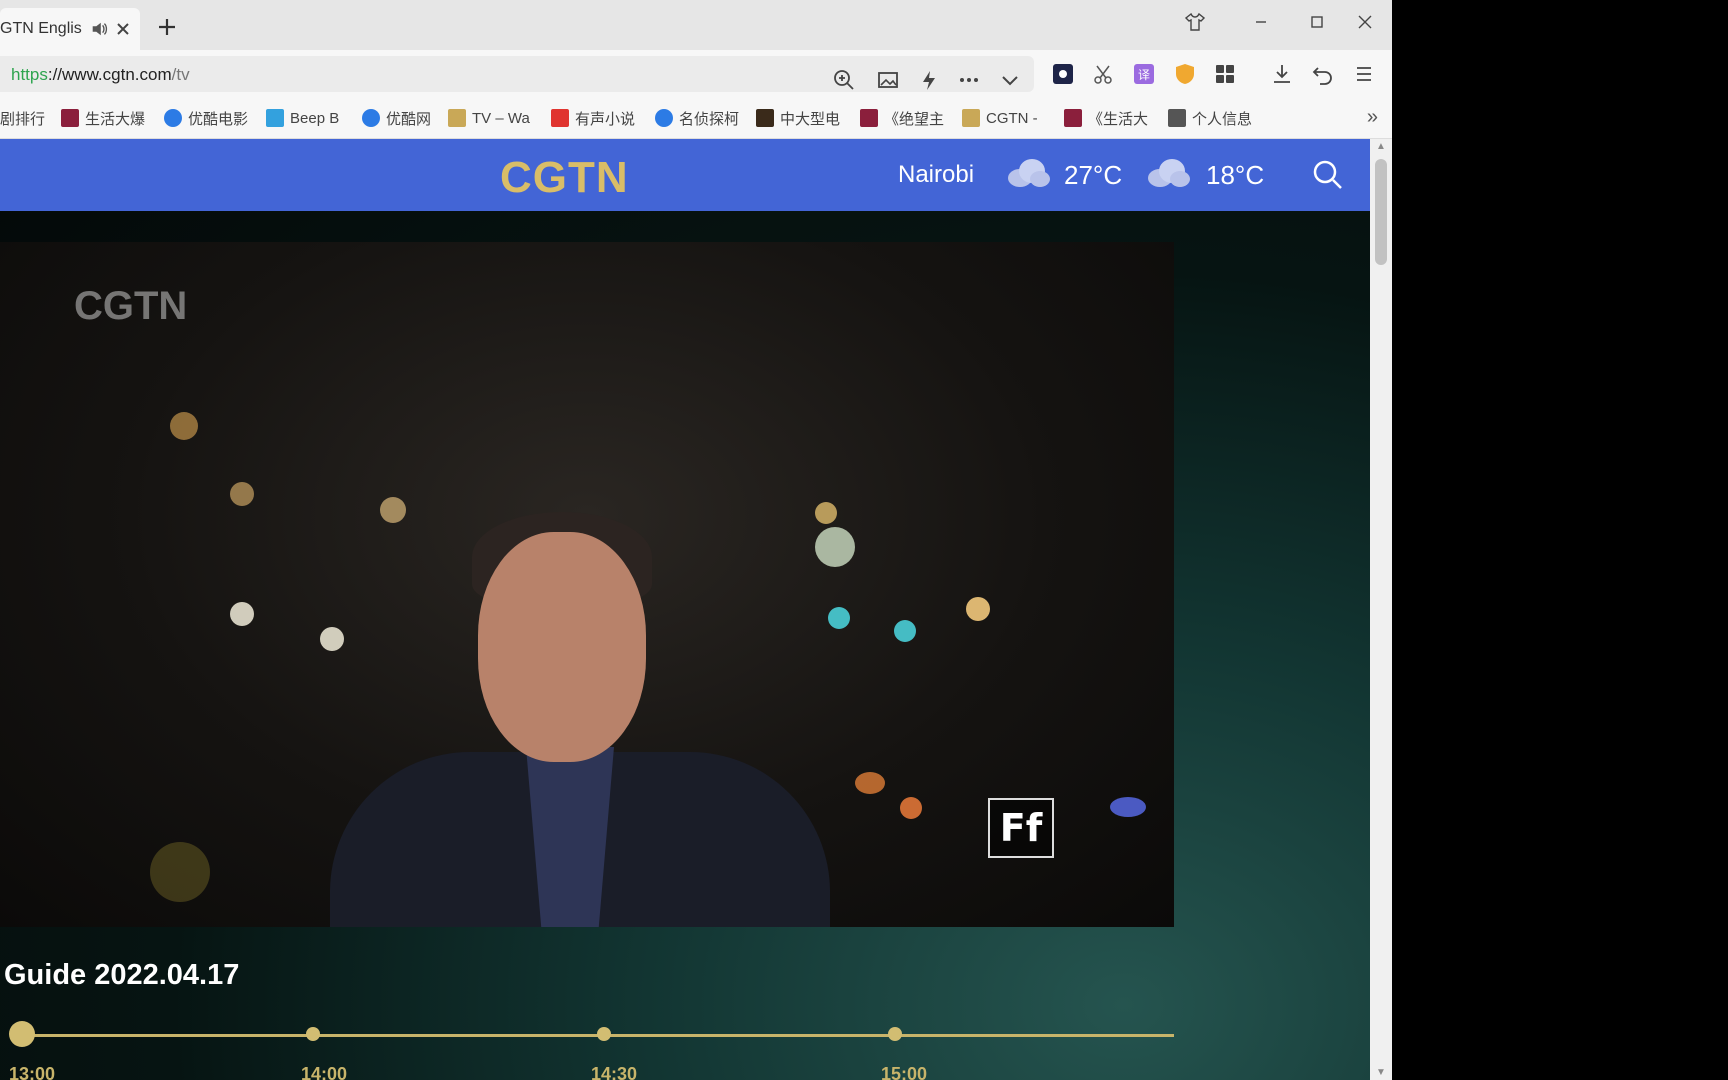 Image resolution: width=1728 pixels, height=1080 pixels. What do you see at coordinates (1093, 175) in the screenshot?
I see `temp-high: 27°C` at bounding box center [1093, 175].